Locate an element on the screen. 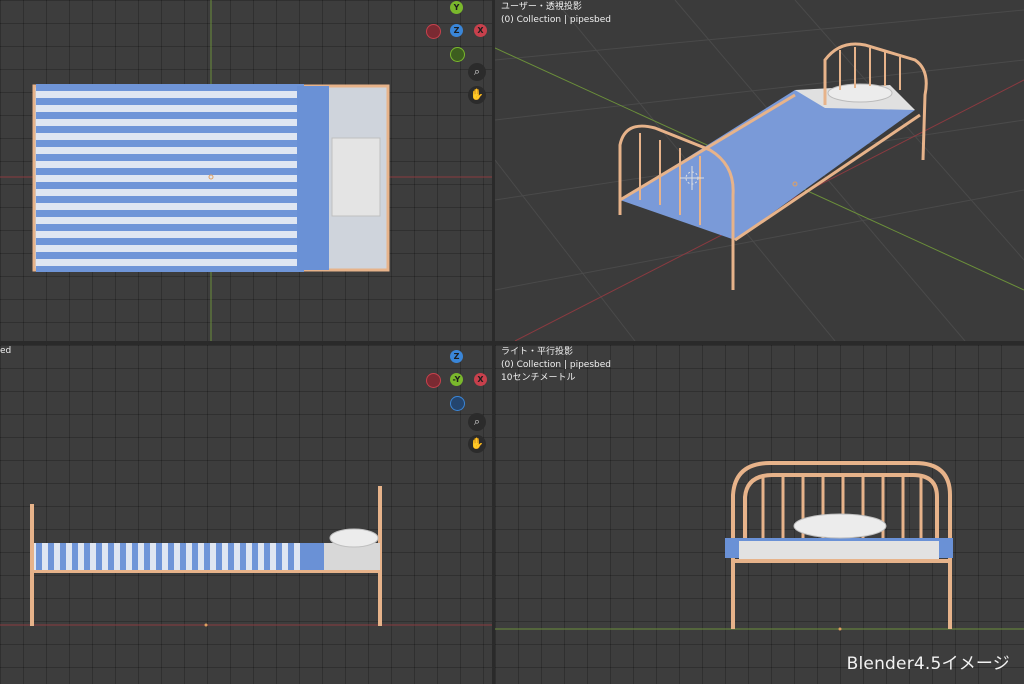  gizmo-y-axis: Y is located at coordinates (456, 7).